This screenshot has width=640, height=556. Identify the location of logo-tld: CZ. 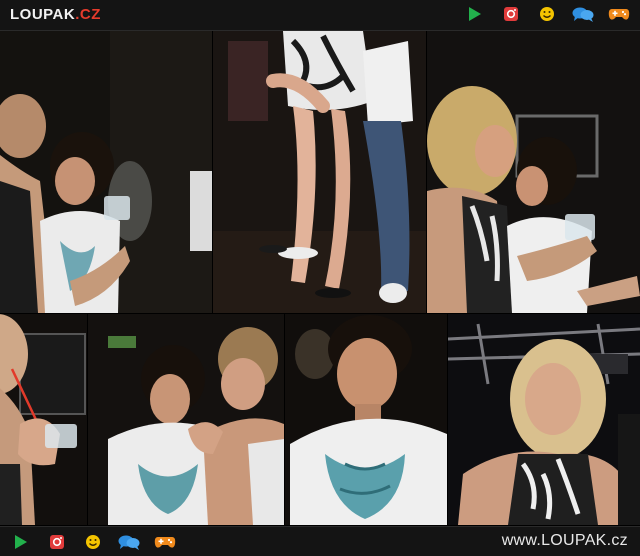
(90, 14).